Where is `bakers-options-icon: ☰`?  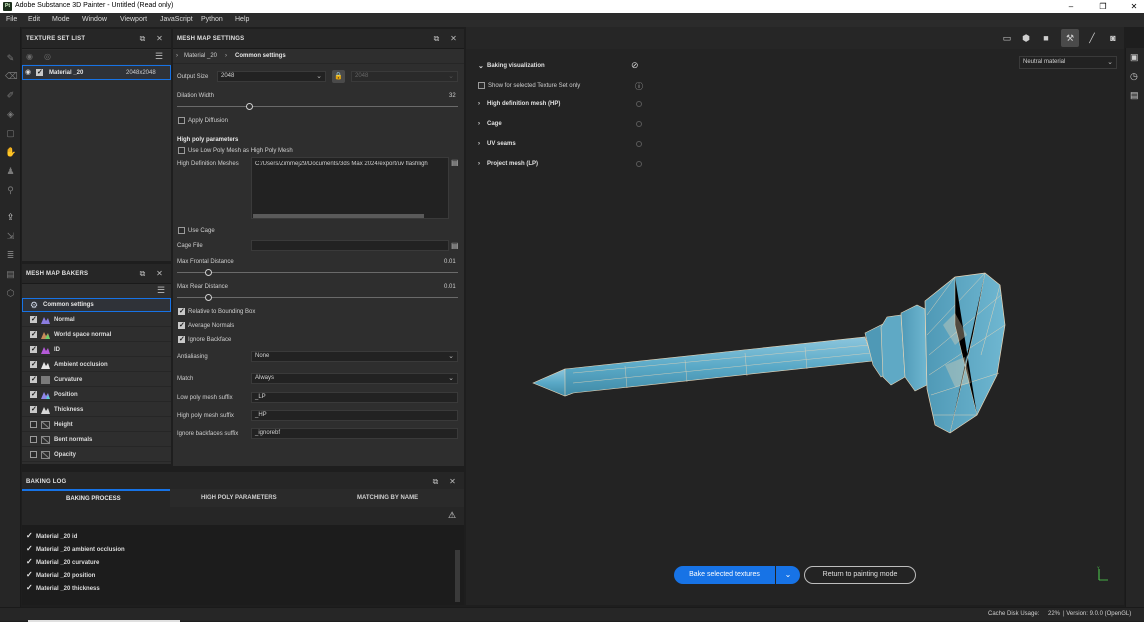
bakers-options-icon: ☰ is located at coordinates (161, 290).